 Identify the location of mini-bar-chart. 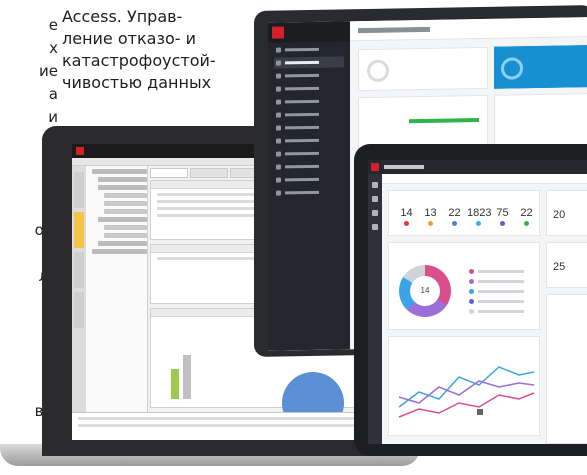
(201, 369).